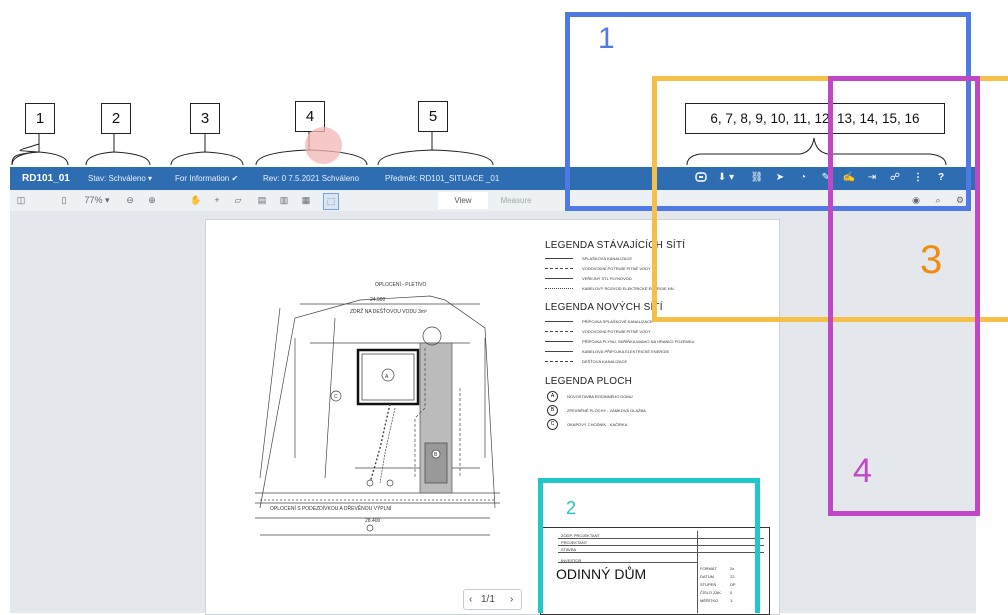 The width and height of the screenshot is (1008, 615). Describe the element at coordinates (597, 424) in the screenshot. I see `legend-item: OKAPOVÝ CHODNÍK - KAČÍRKA` at that location.